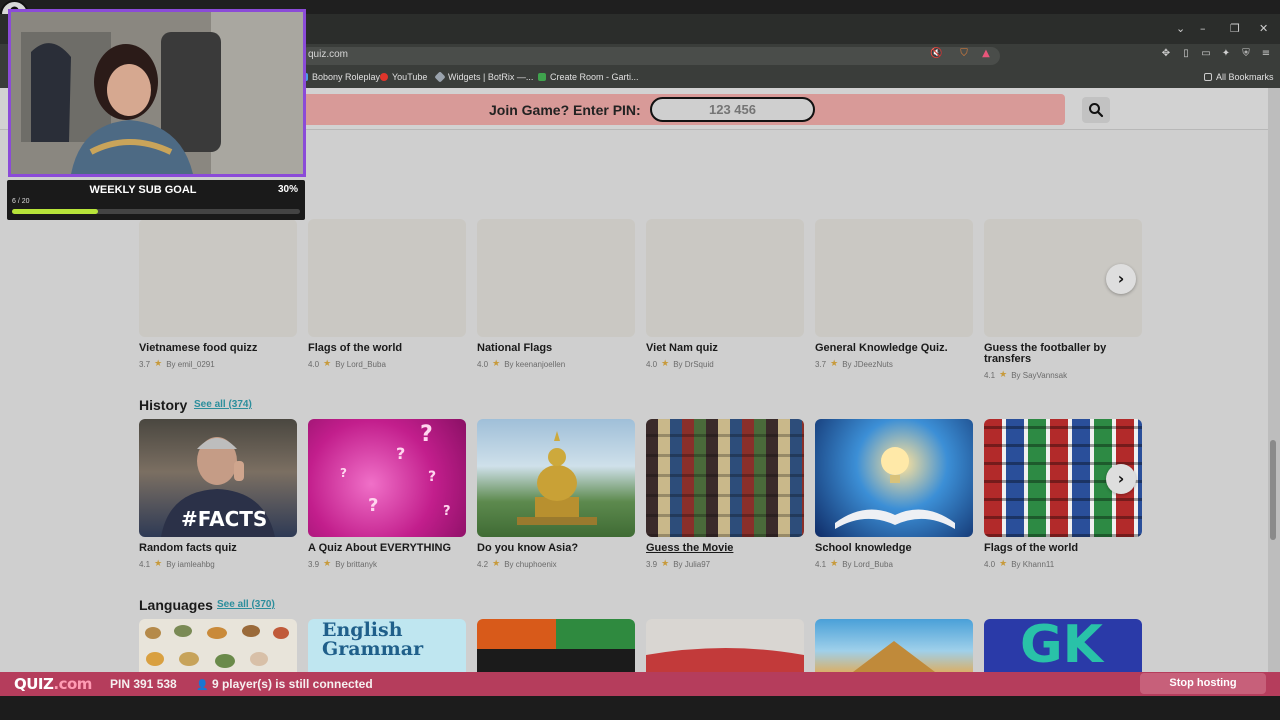  I want to click on question-marks-art: ??????, so click(395, 470).